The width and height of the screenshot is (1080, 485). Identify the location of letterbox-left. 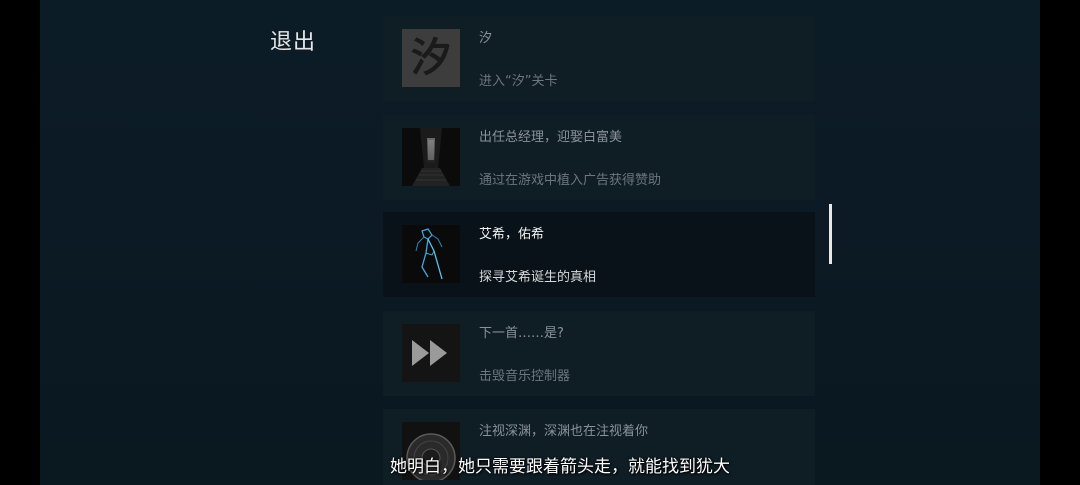
(20, 242).